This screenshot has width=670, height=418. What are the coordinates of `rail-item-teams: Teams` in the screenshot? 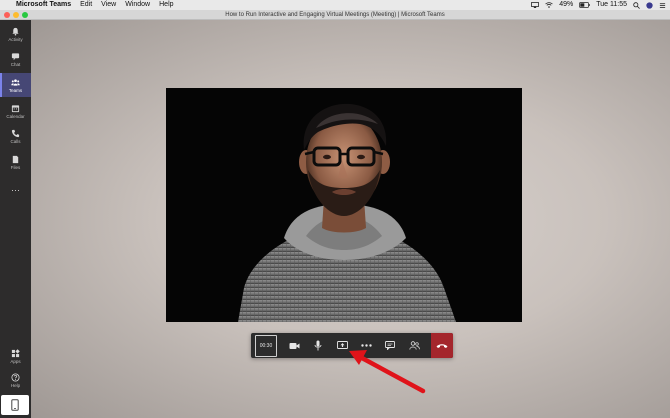 It's located at (15, 85).